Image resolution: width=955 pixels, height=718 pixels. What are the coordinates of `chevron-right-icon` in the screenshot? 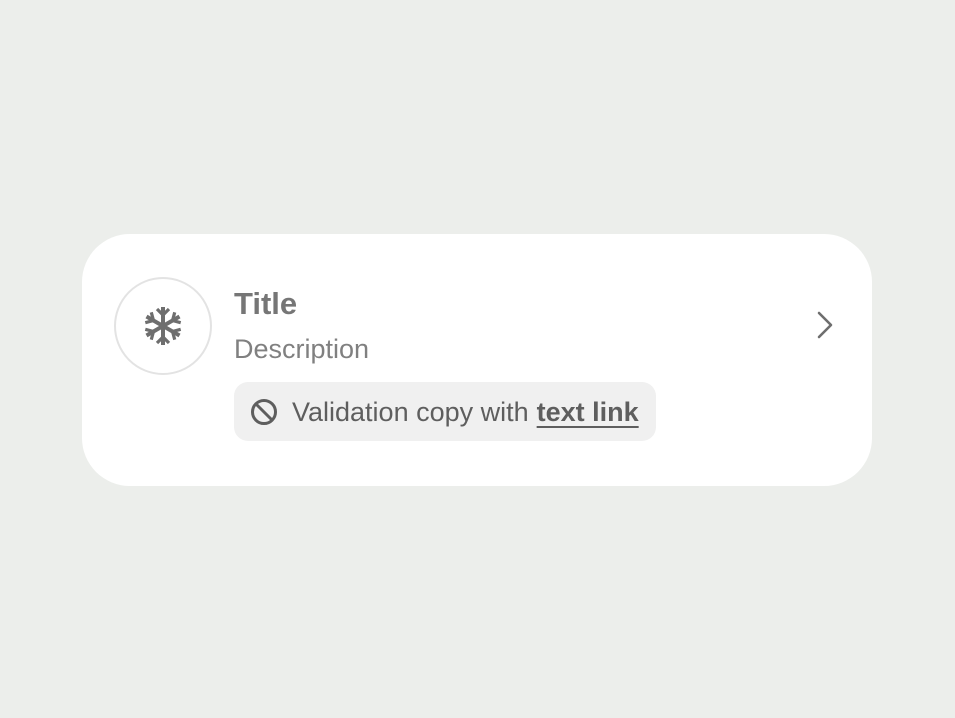 It's located at (825, 325).